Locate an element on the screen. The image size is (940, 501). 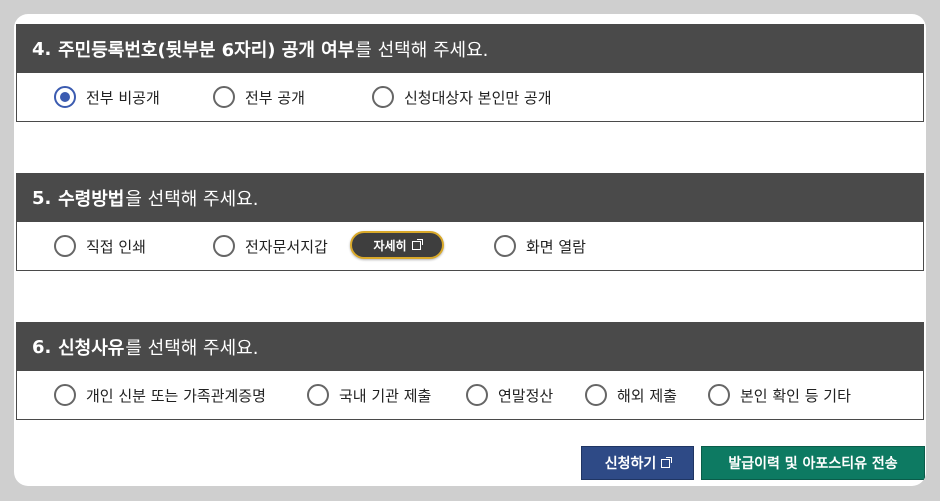
send-button-label: 발급이력 및 아포스티유 전송 is located at coordinates (813, 464).